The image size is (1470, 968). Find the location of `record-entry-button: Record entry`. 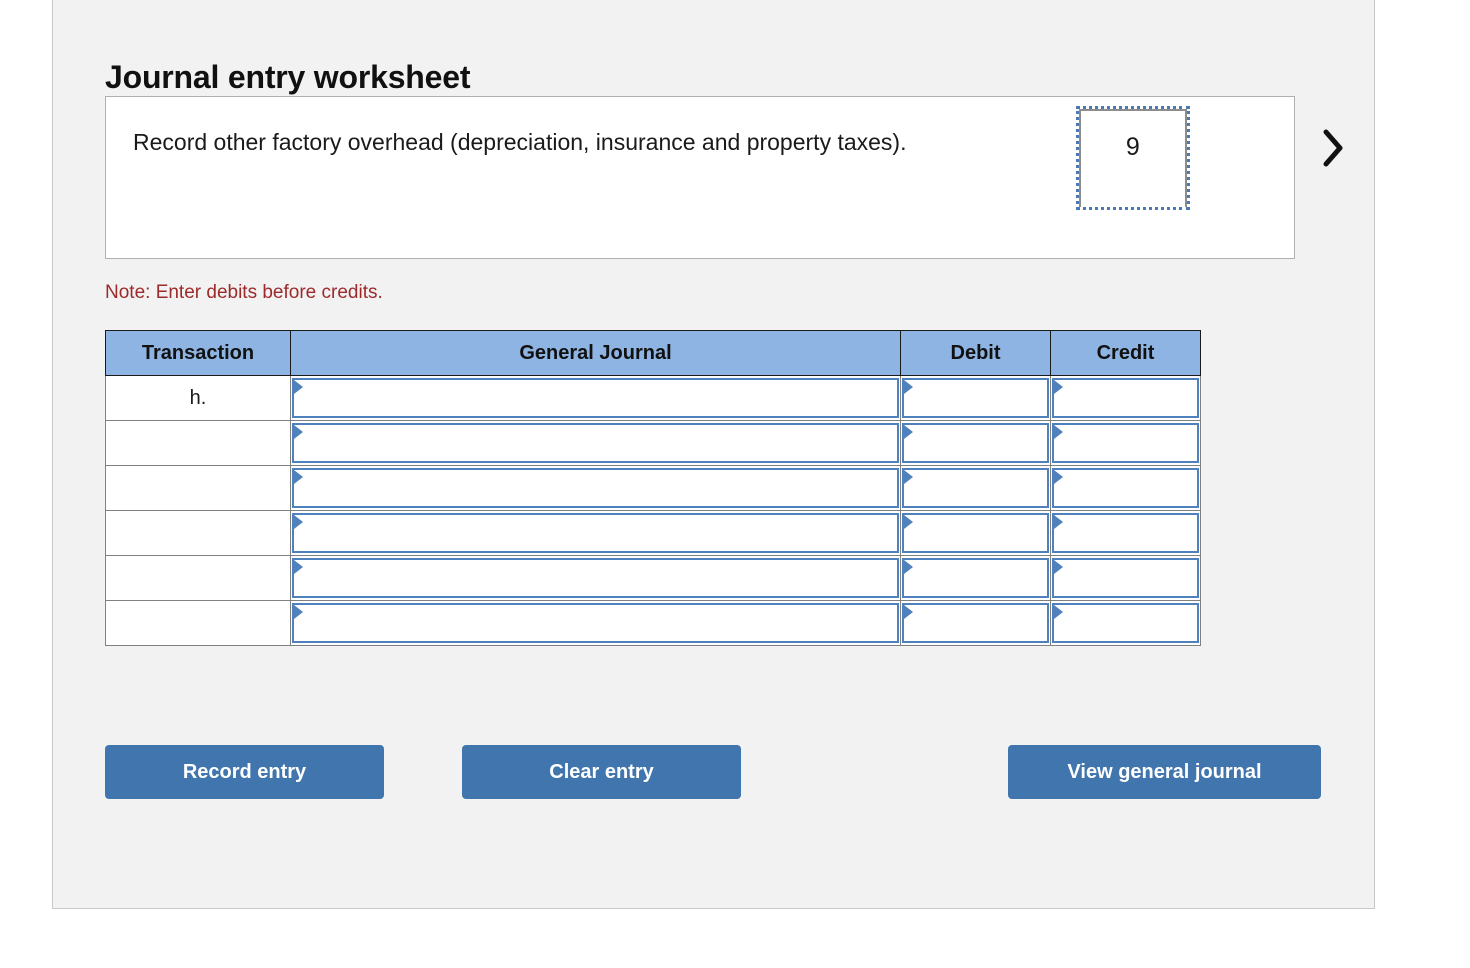

record-entry-button: Record entry is located at coordinates (244, 772).